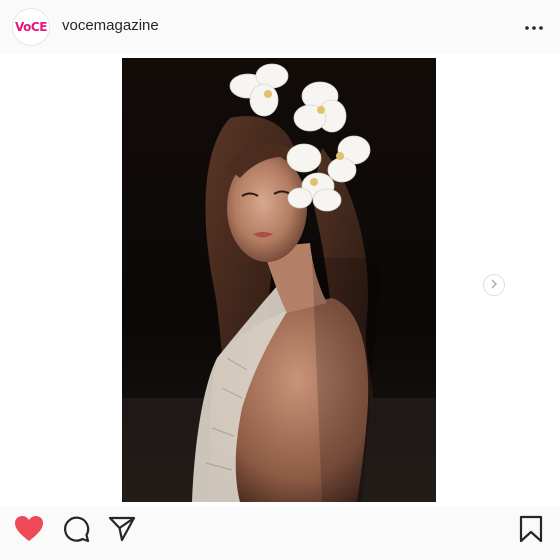  I want to click on post-header: VoCE vocemagazine, so click(280, 27).